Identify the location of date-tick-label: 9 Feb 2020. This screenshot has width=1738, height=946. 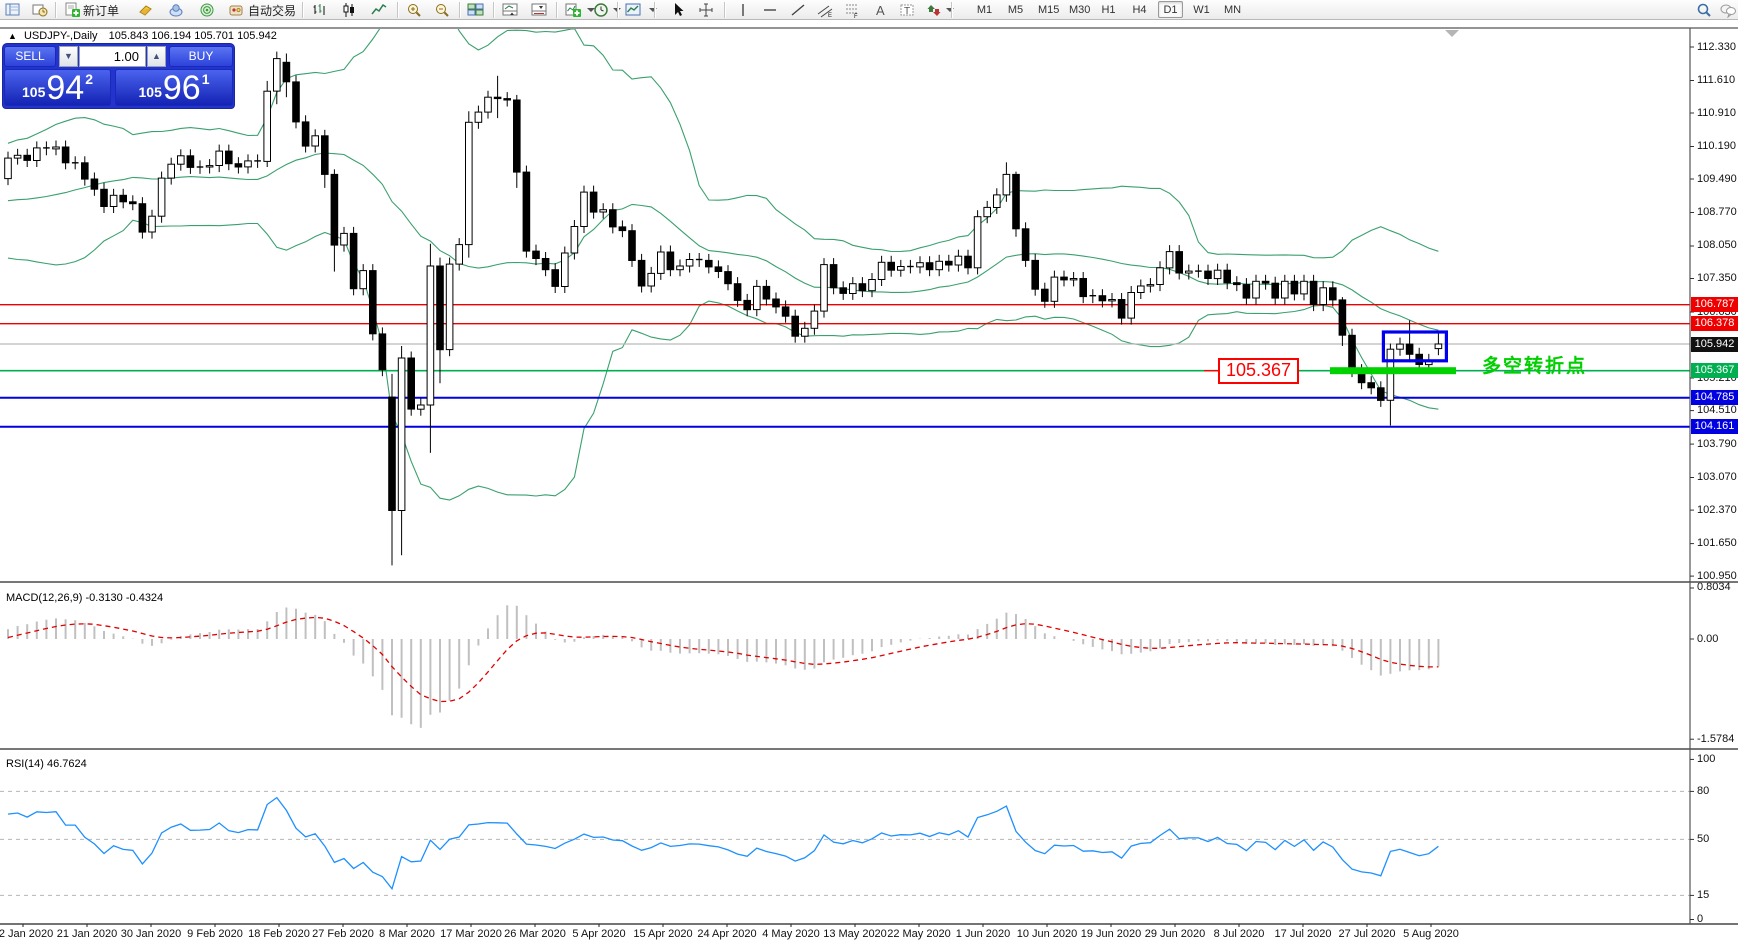
(215, 934).